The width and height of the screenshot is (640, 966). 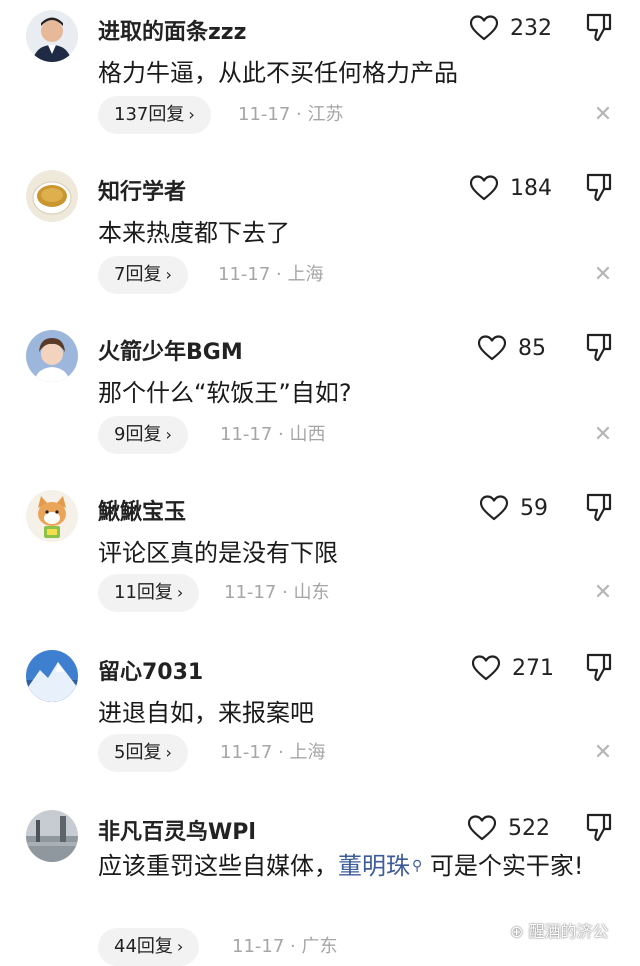 I want to click on comment-date: 11-17 · 山东, so click(x=277, y=592).